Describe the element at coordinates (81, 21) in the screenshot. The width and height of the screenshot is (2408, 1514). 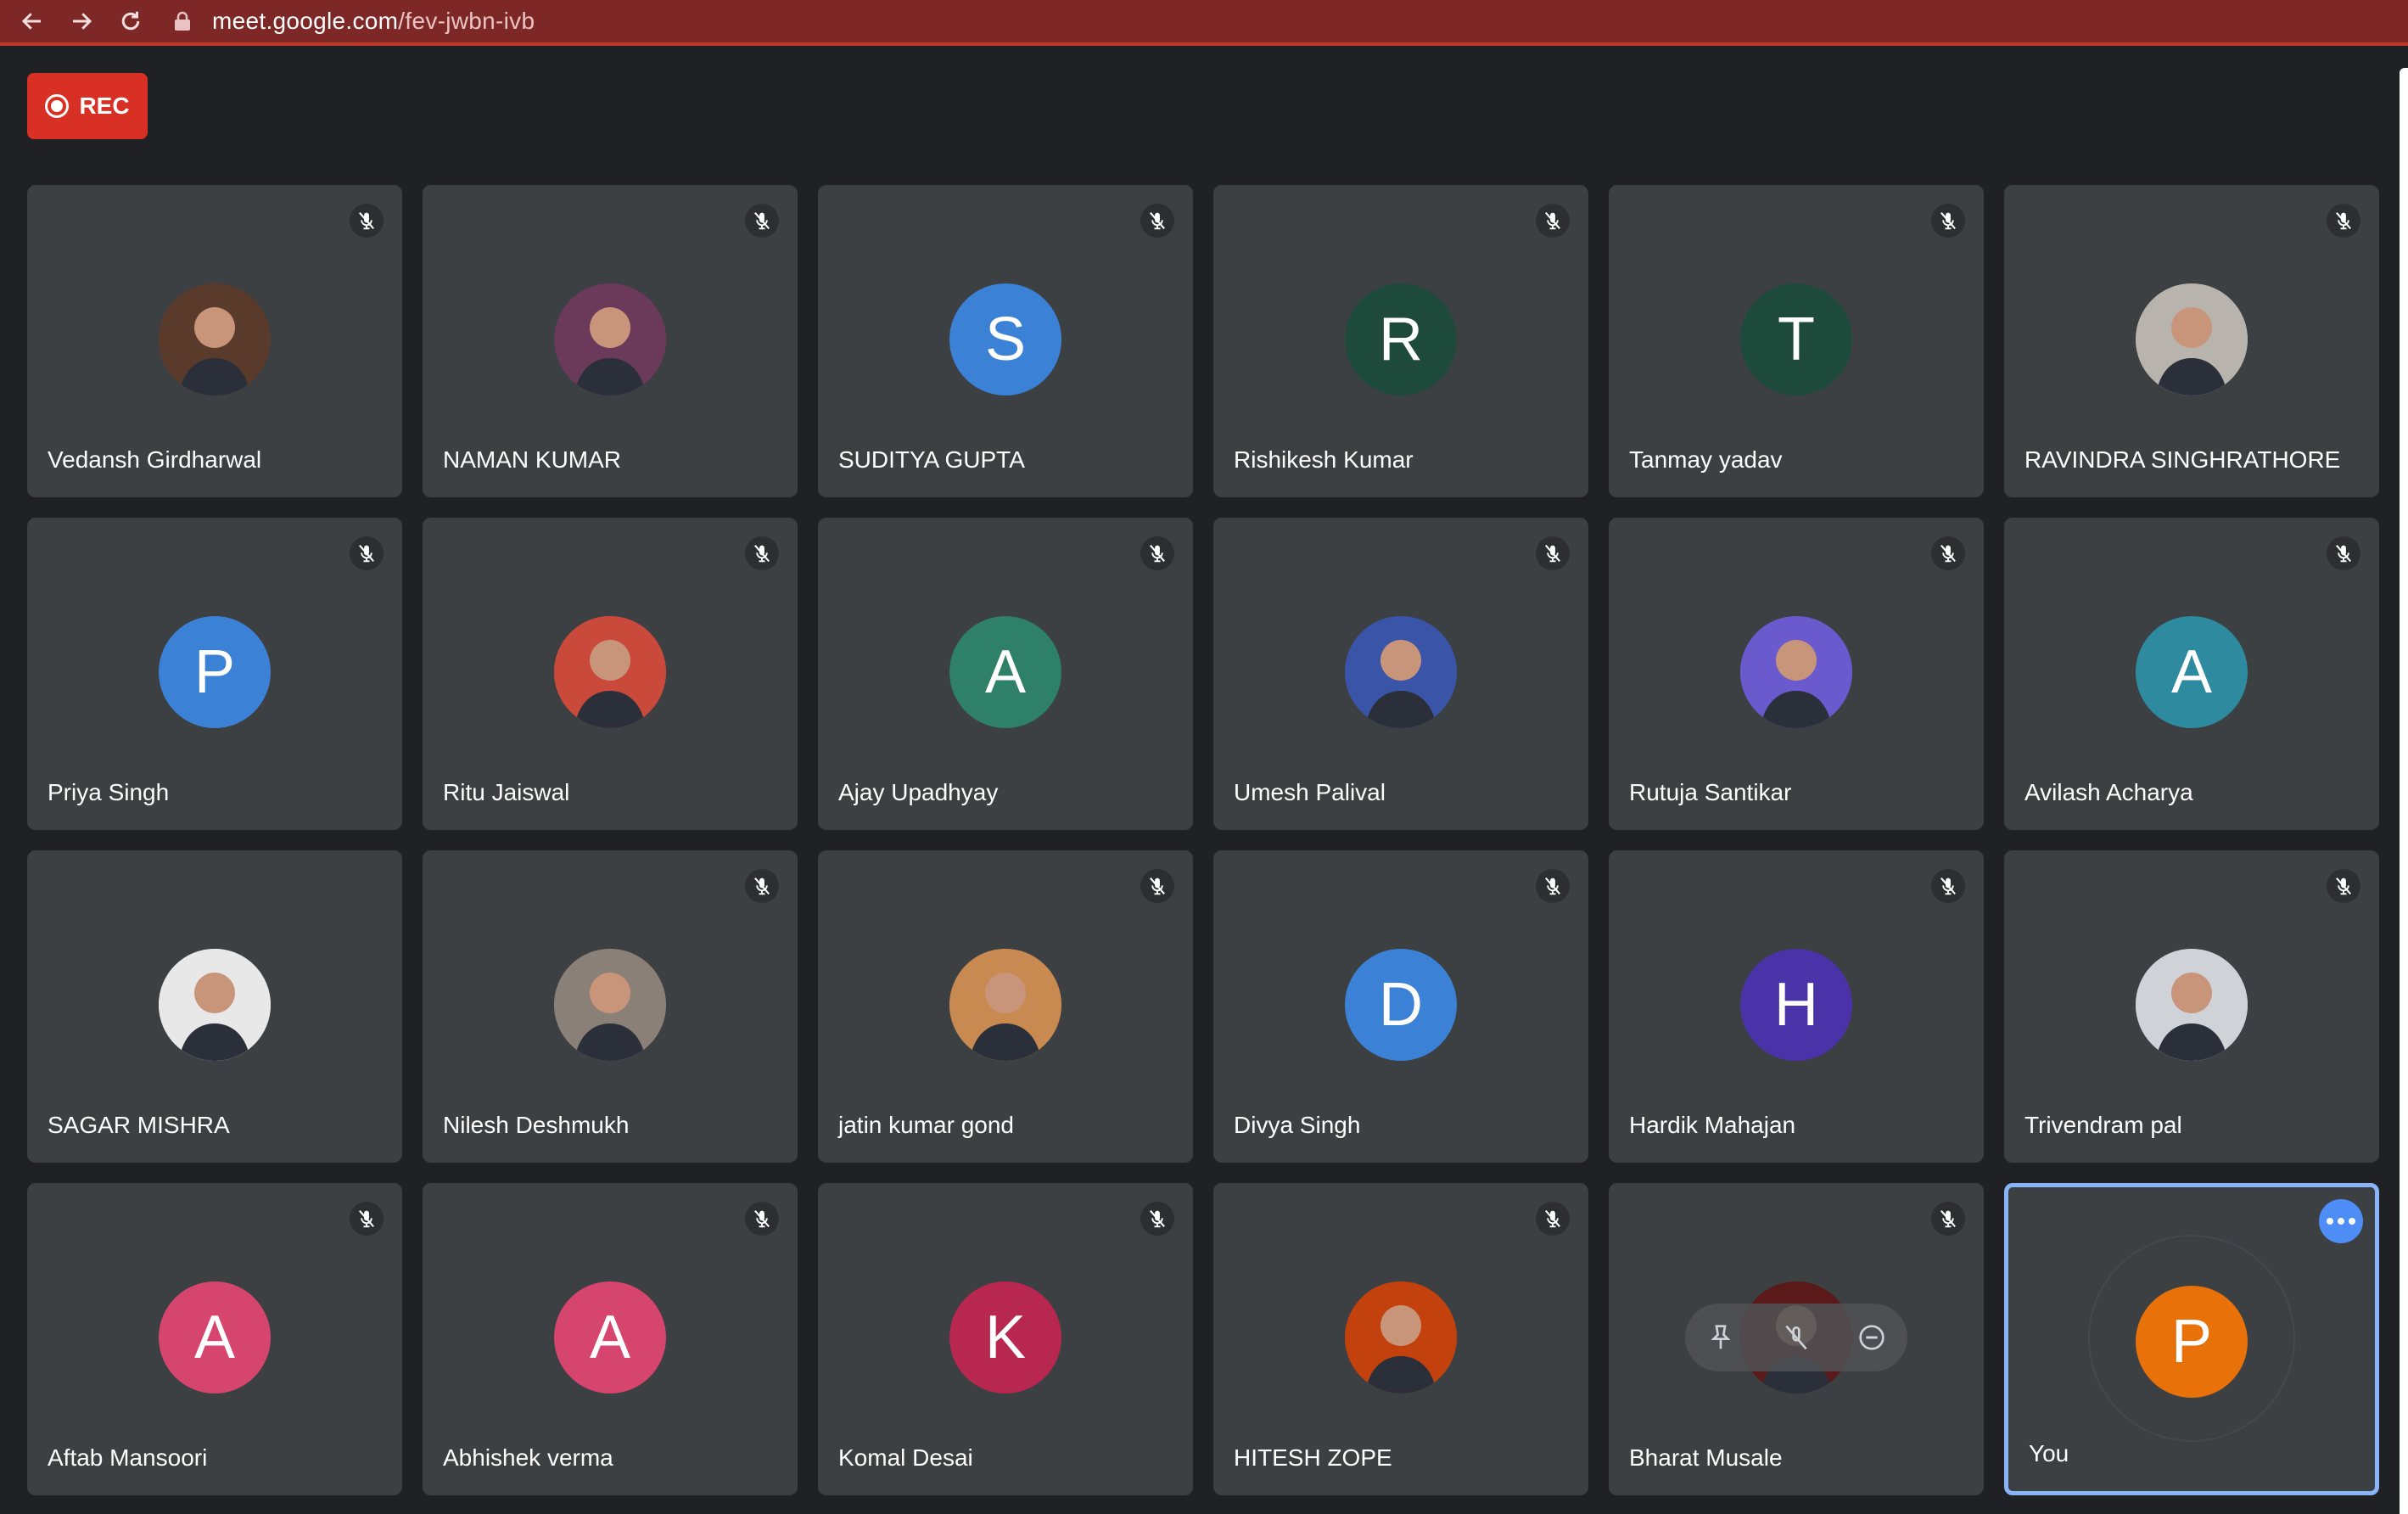
I see `forward-arrow-icon` at that location.